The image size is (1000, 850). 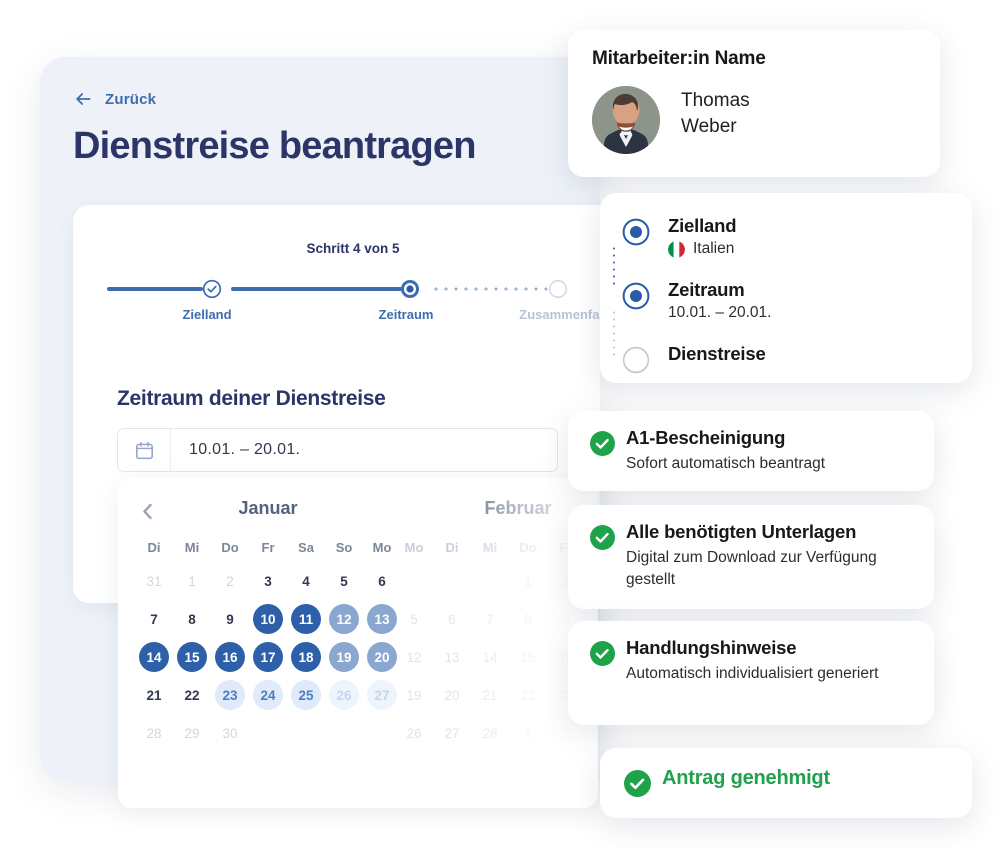 I want to click on calendar-day-cell: 23, so click(x=230, y=695).